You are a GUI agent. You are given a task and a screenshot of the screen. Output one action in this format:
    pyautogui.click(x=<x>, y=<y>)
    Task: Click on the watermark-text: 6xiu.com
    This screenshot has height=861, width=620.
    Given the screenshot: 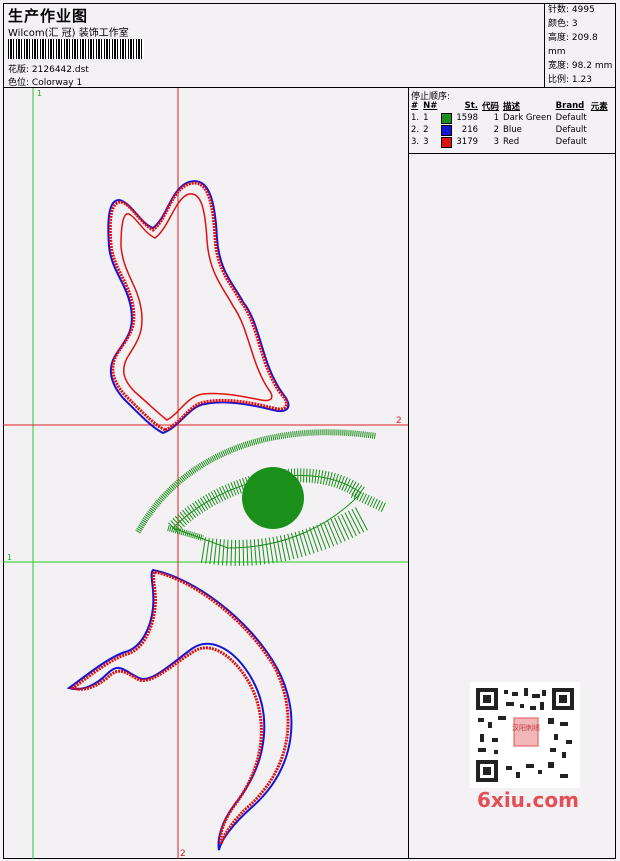 What is the action you would take?
    pyautogui.click(x=528, y=800)
    